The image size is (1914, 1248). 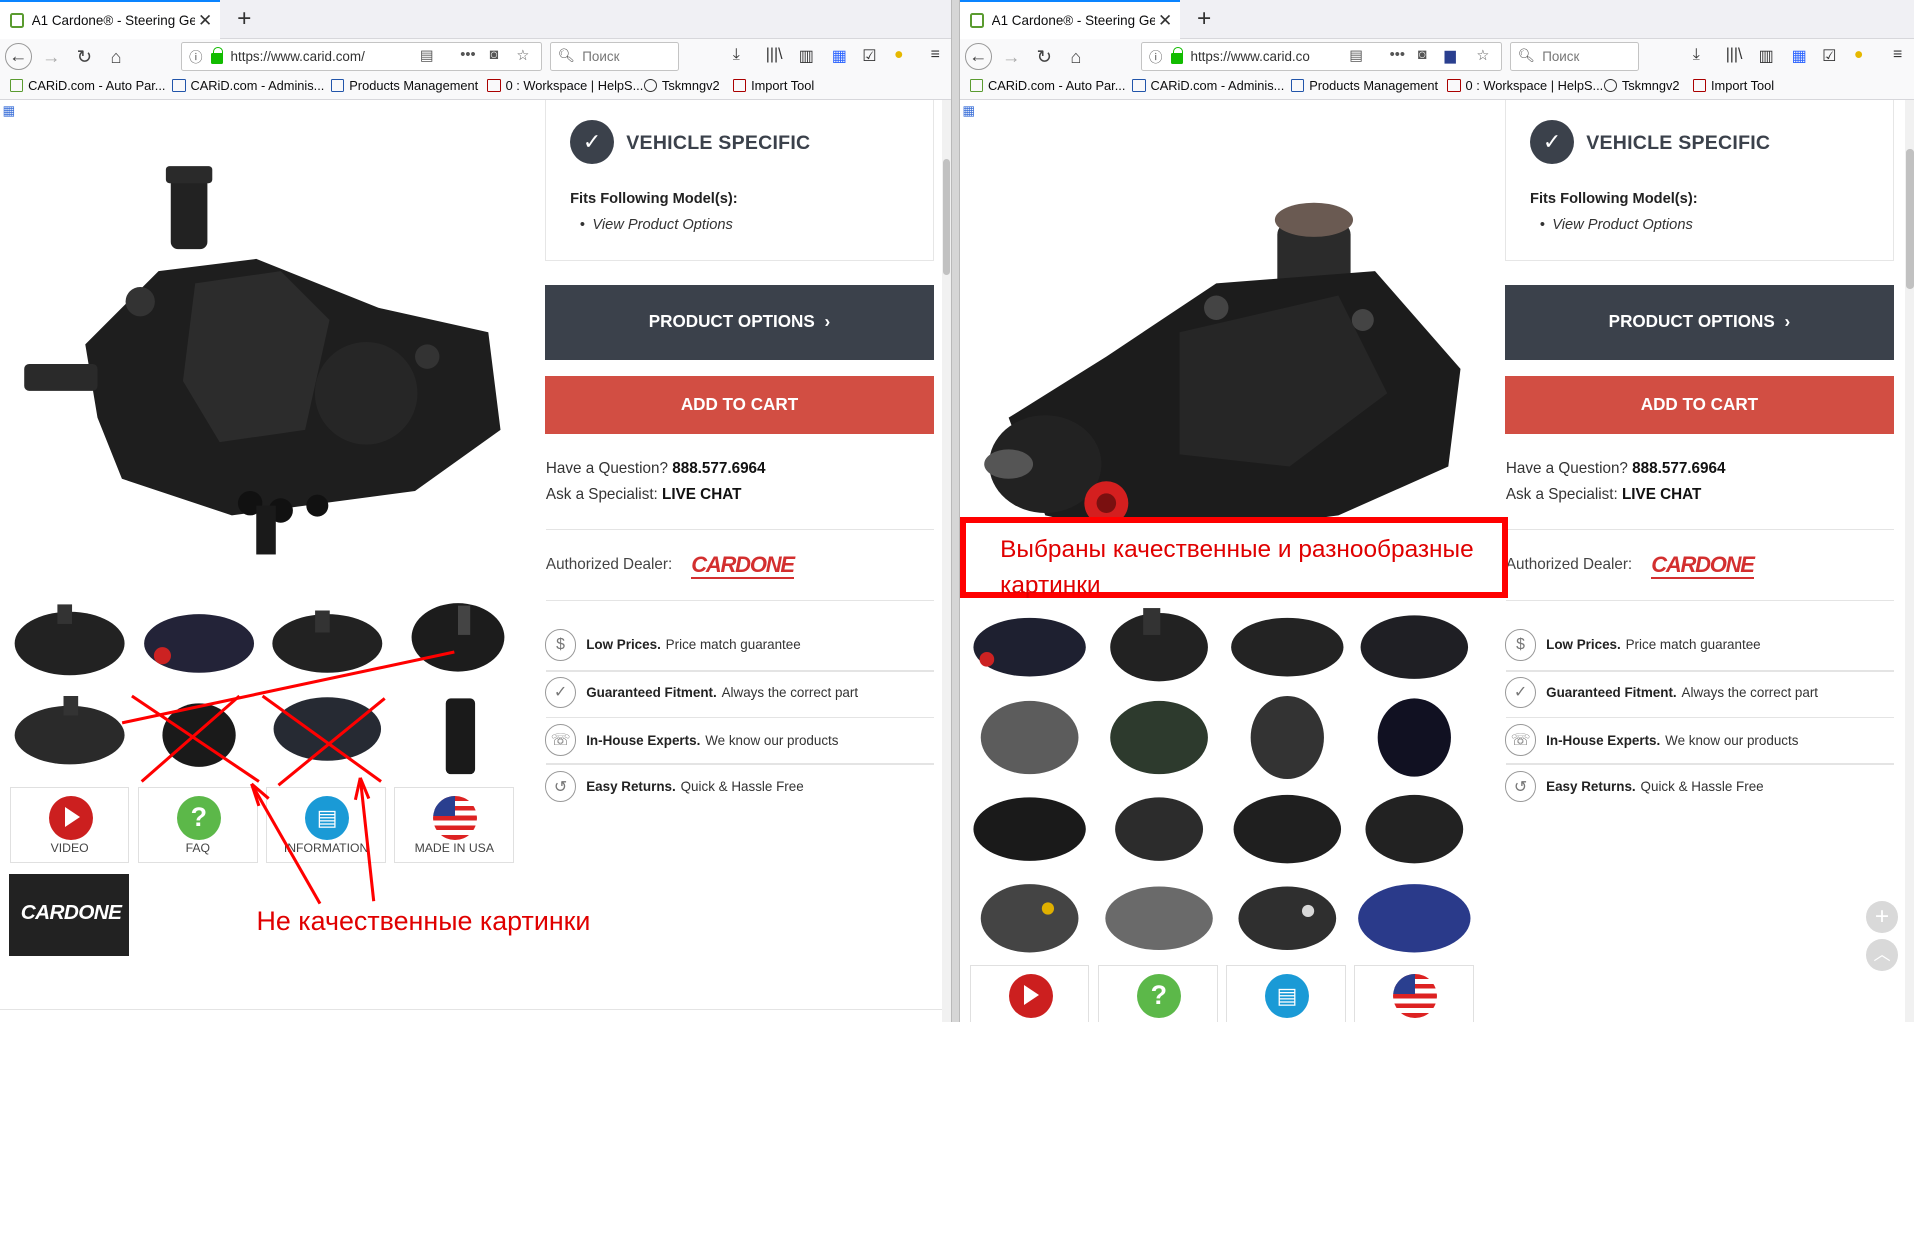 I want to click on url-text: https://www.carid.co, so click(x=1251, y=56).